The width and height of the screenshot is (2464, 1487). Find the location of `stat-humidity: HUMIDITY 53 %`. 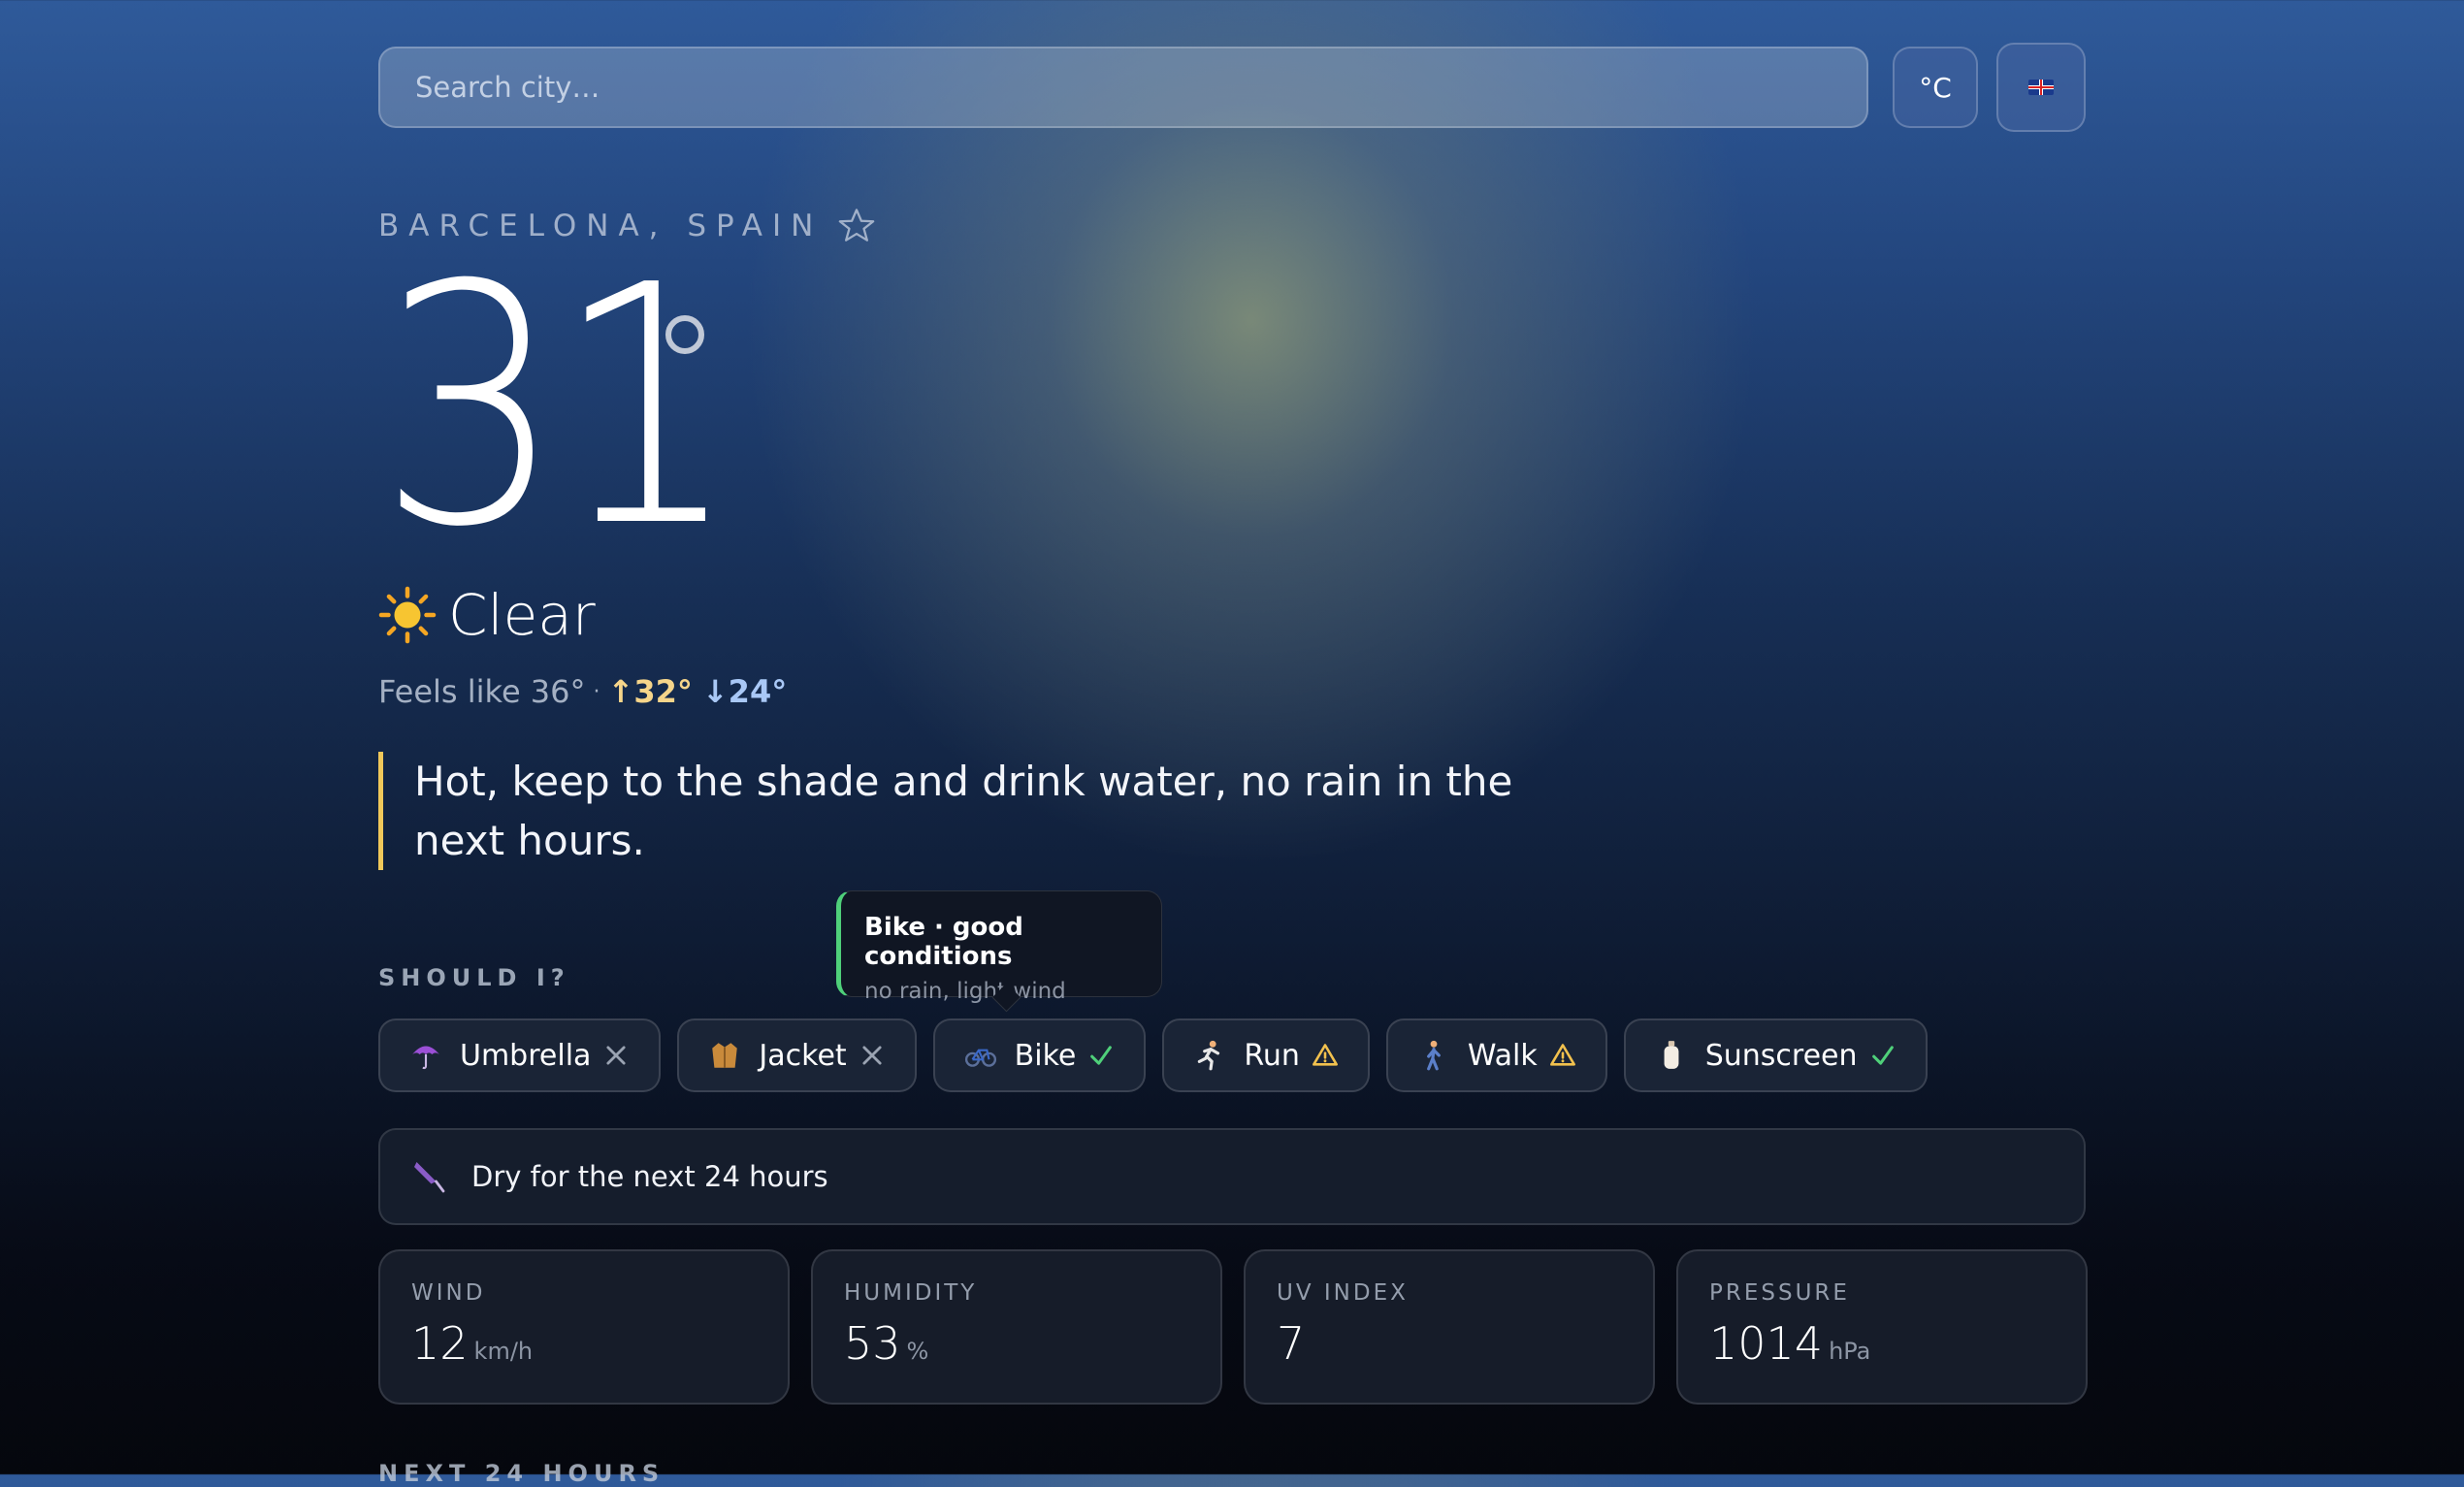

stat-humidity: HUMIDITY 53 % is located at coordinates (1016, 1327).